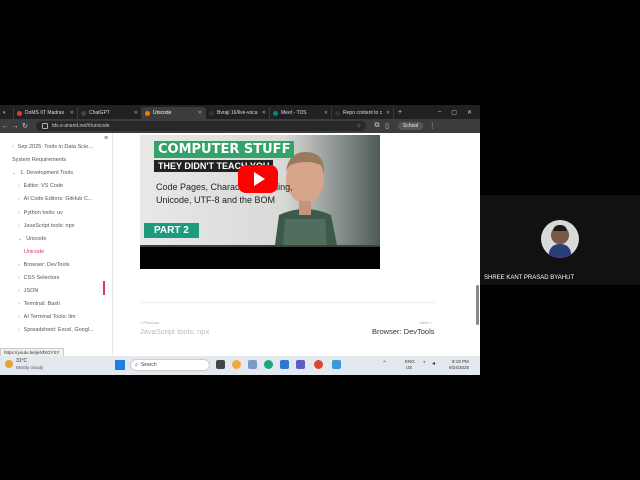 The width and height of the screenshot is (640, 480). What do you see at coordinates (560, 228) in the screenshot?
I see `avatar-hair` at bounding box center [560, 228].